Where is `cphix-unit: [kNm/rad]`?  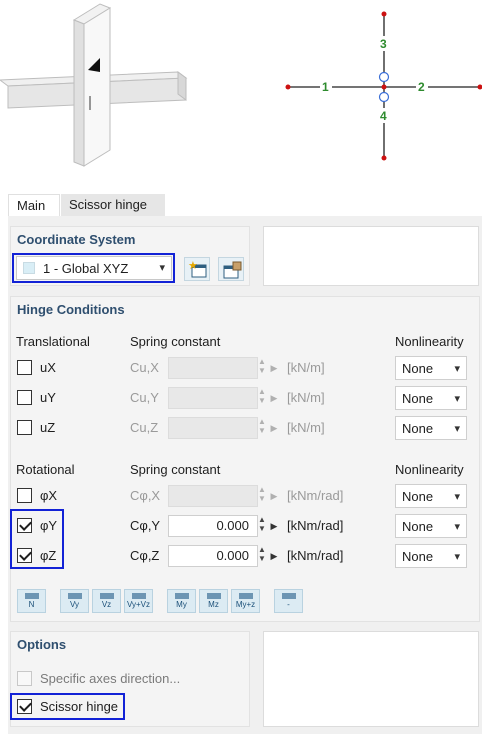
cphix-unit: [kNm/rad] is located at coordinates (315, 495).